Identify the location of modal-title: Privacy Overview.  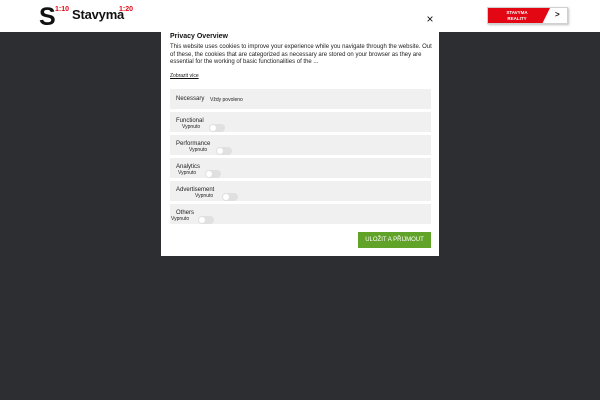
(199, 36).